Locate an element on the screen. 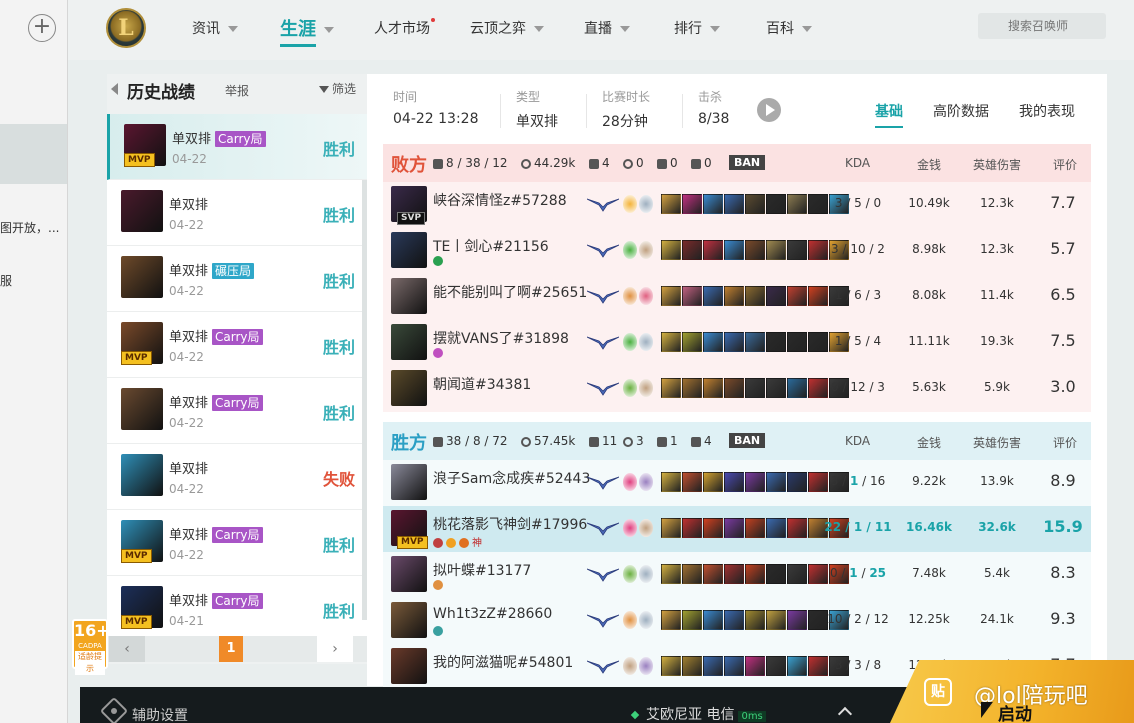 The width and height of the screenshot is (1134, 723). nav-item-2: 人才市场 is located at coordinates (404, 28).